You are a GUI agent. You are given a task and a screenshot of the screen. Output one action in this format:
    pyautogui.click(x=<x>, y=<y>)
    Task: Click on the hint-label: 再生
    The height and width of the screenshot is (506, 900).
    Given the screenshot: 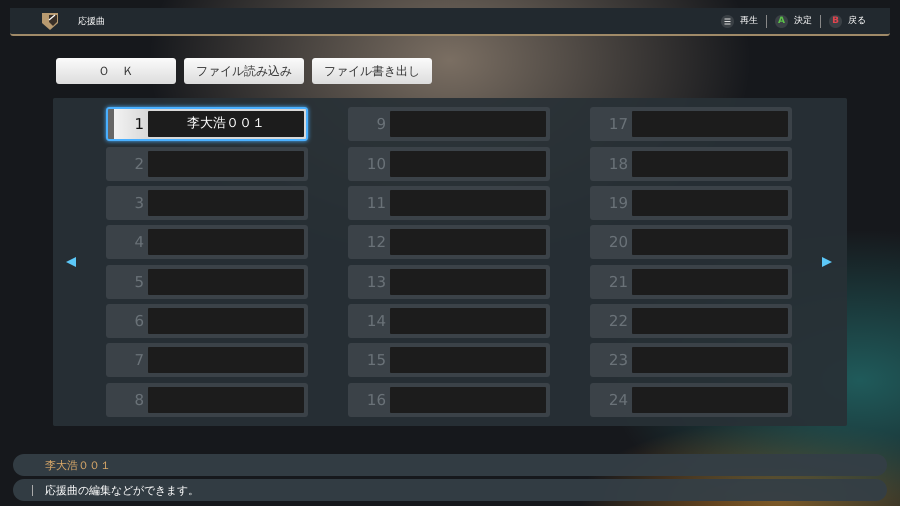 What is the action you would take?
    pyautogui.click(x=749, y=21)
    